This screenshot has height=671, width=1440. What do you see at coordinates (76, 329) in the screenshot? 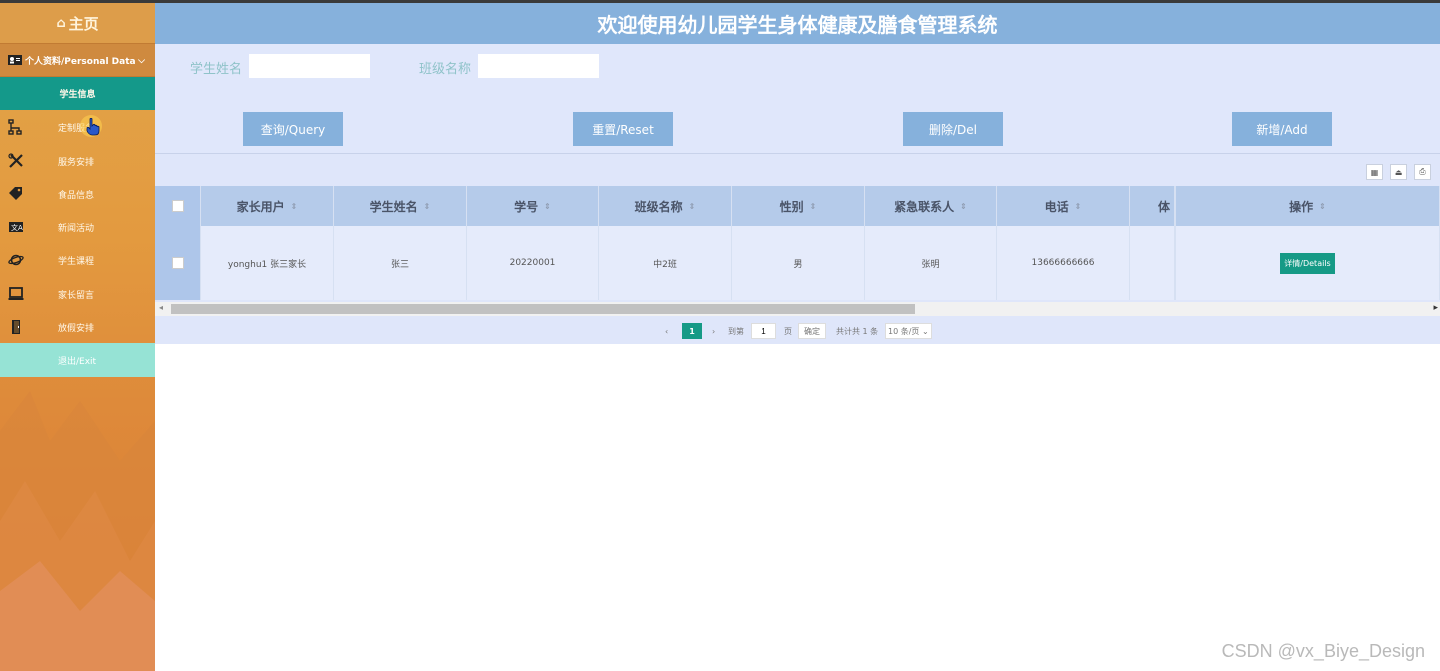
I see `sidebar-item-label: 放假安排` at bounding box center [76, 329].